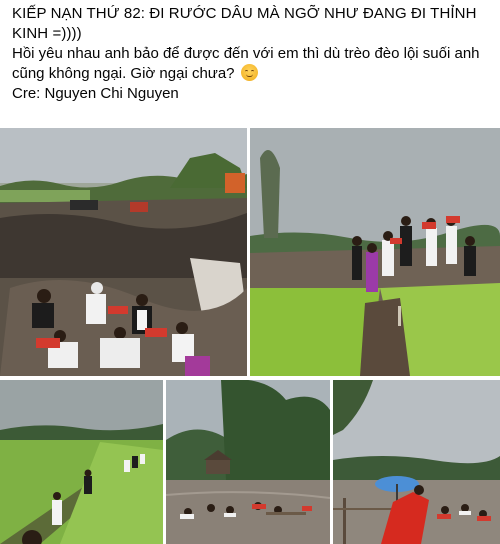 The image size is (500, 544). I want to click on post-credit: Cre: Nguyen Chi Nguyen, so click(95, 93).